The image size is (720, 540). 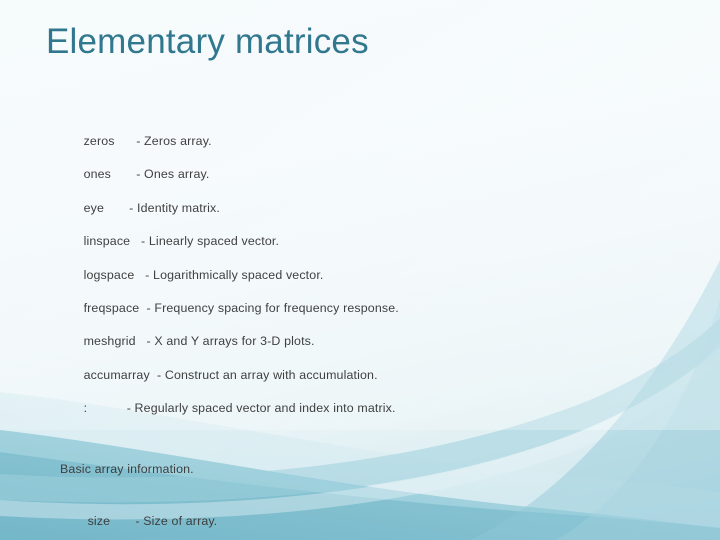 What do you see at coordinates (116, 374) in the screenshot?
I see `function-name: accumarray` at bounding box center [116, 374].